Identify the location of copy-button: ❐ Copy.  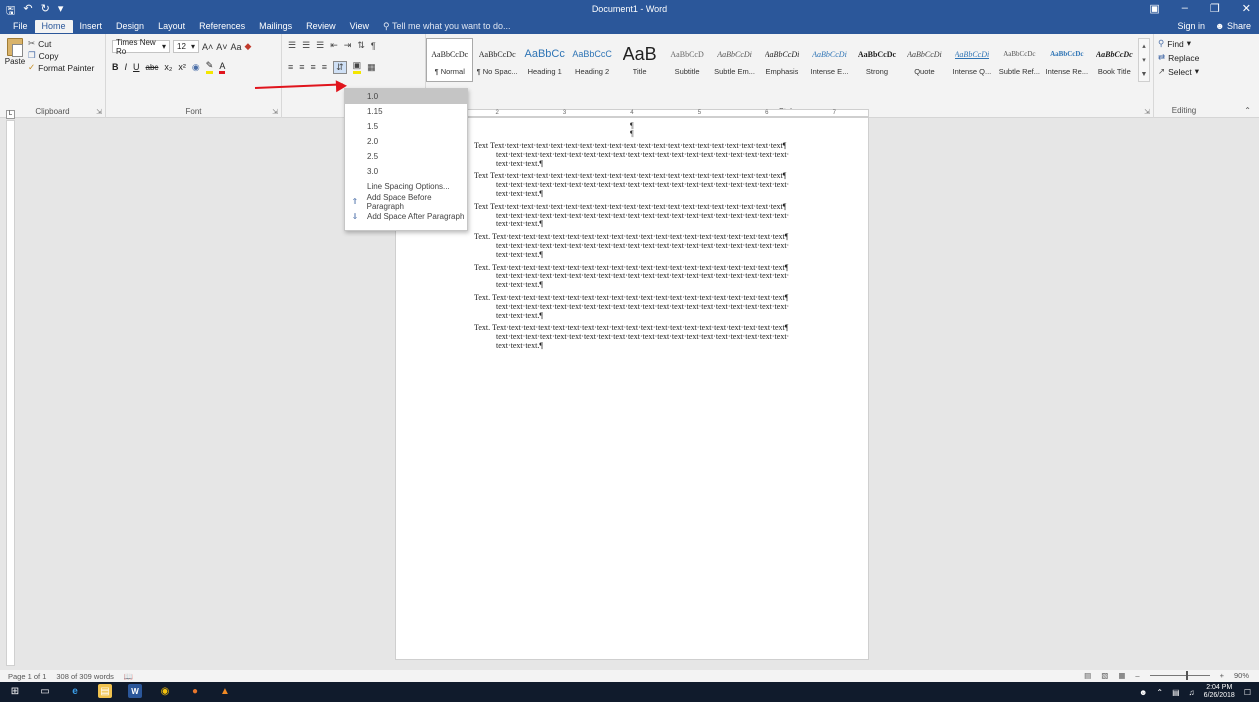
(43, 55).